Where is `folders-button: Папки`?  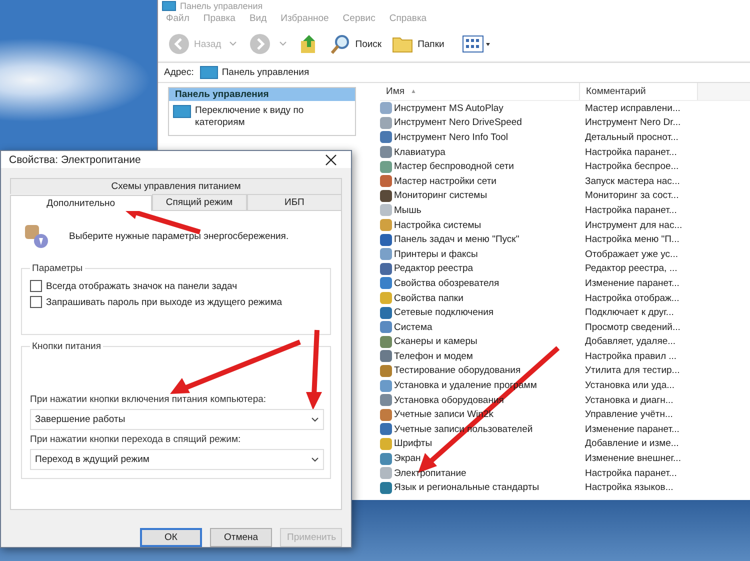 folders-button: Папки is located at coordinates (418, 44).